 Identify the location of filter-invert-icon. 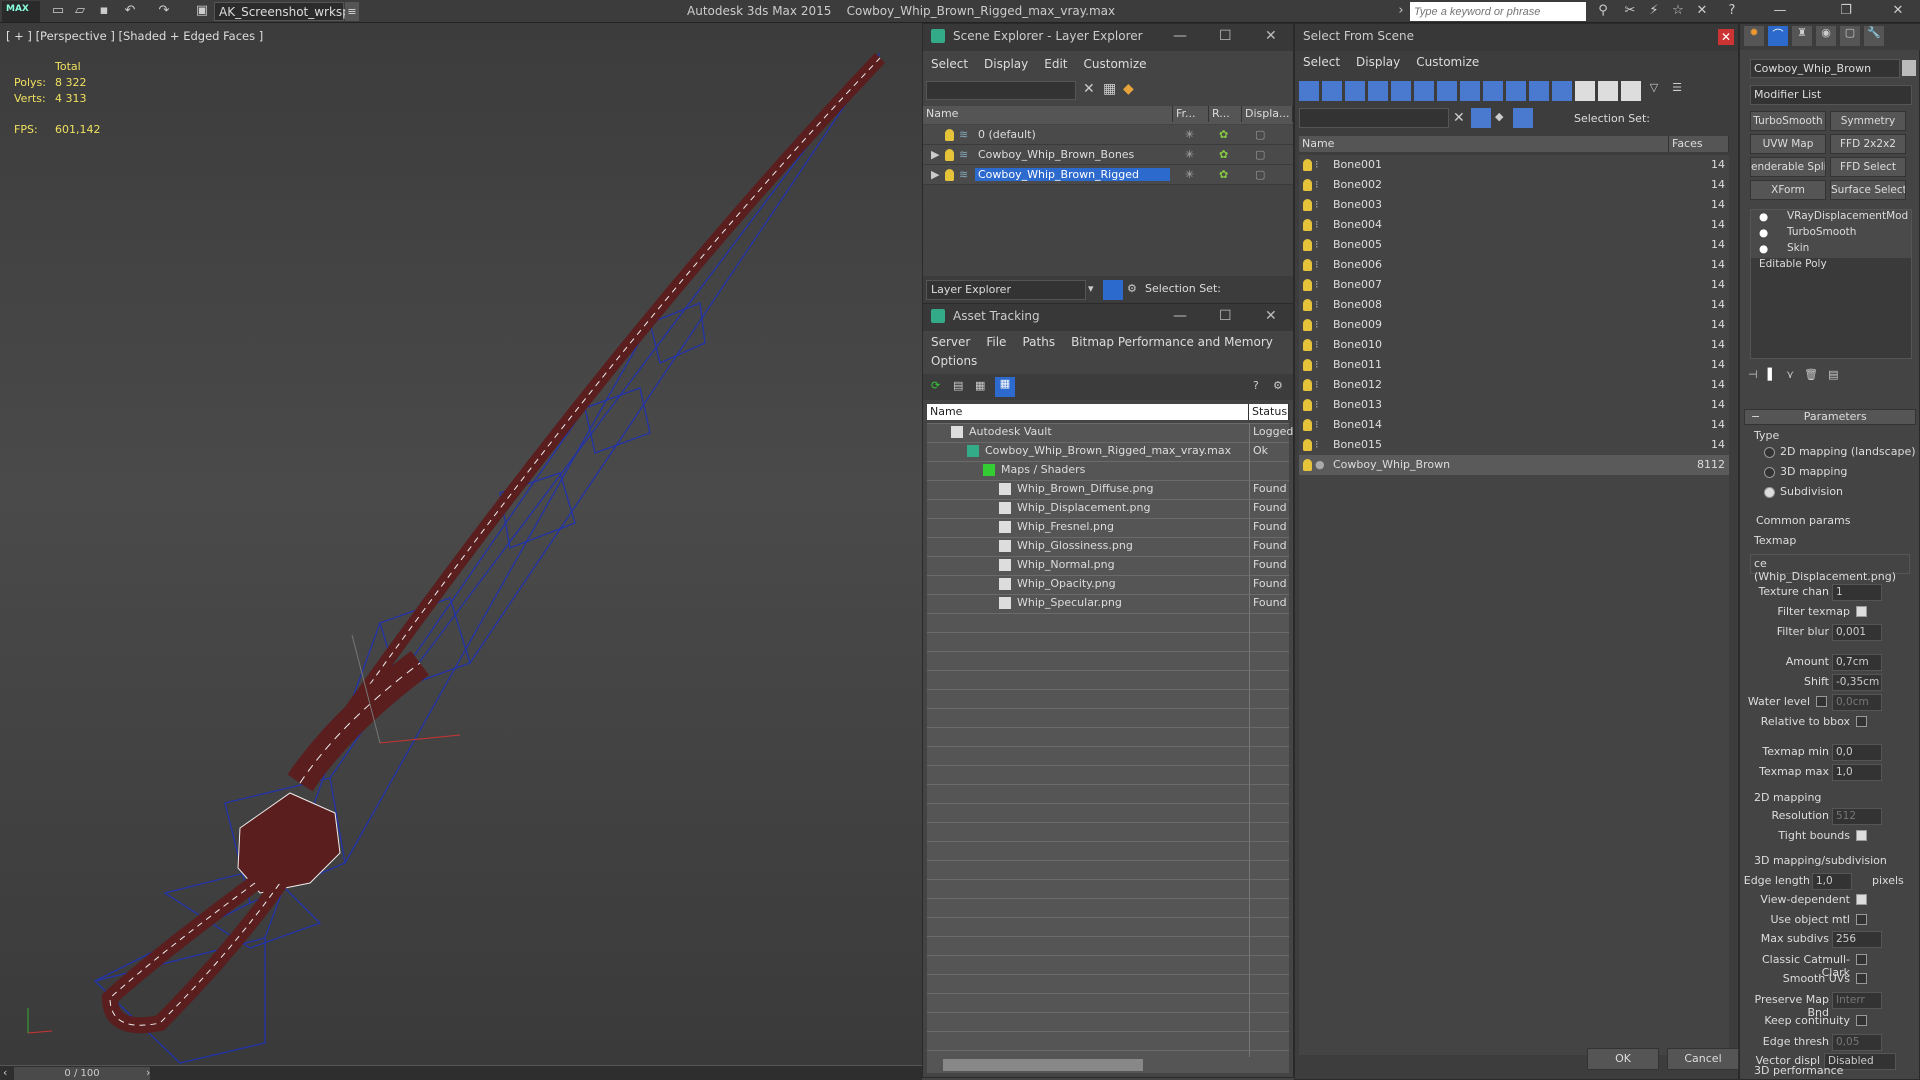
(1631, 91).